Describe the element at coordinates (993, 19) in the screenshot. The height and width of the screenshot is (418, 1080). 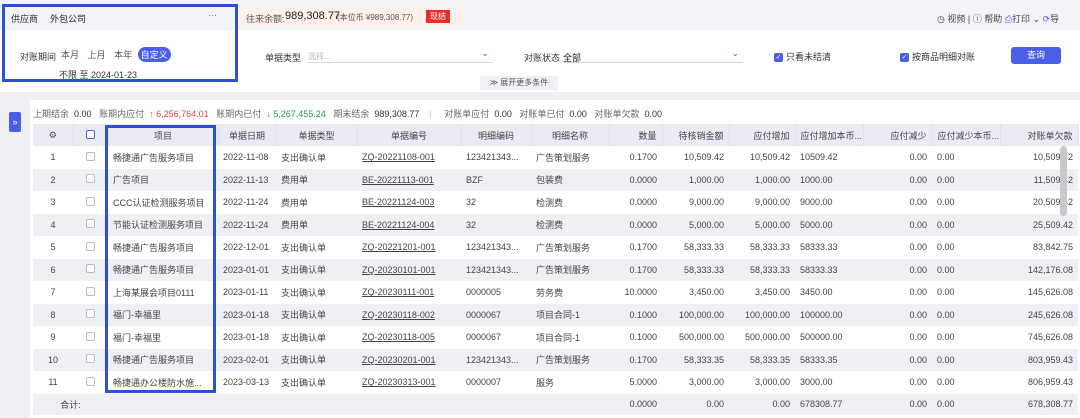
I see `help-label: 帮助` at that location.